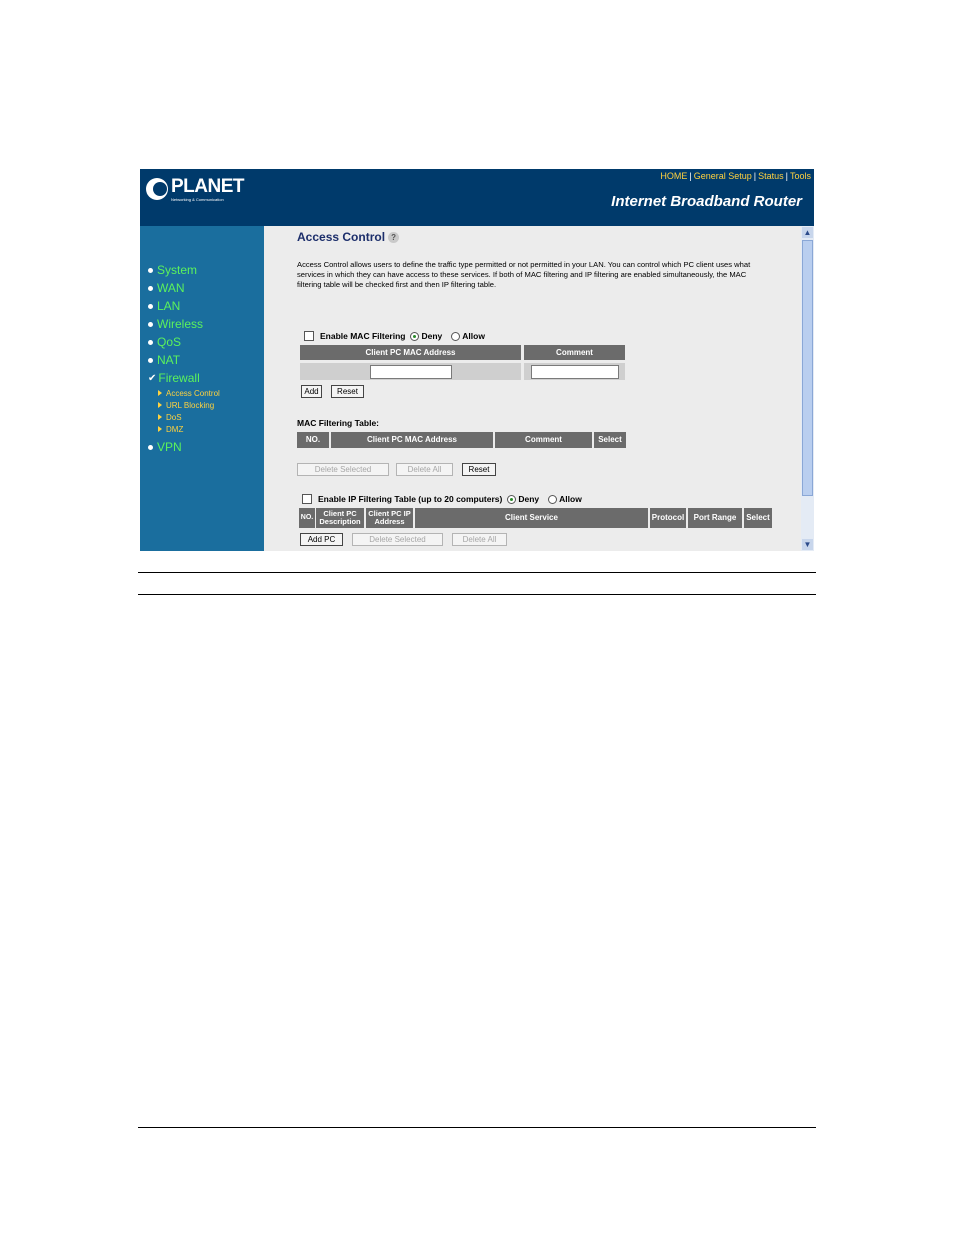  I want to click on mac-header-comment: Comment, so click(574, 352).